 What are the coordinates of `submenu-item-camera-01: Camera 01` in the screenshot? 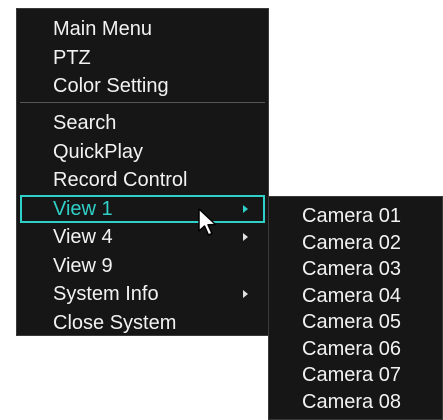 It's located at (355, 216).